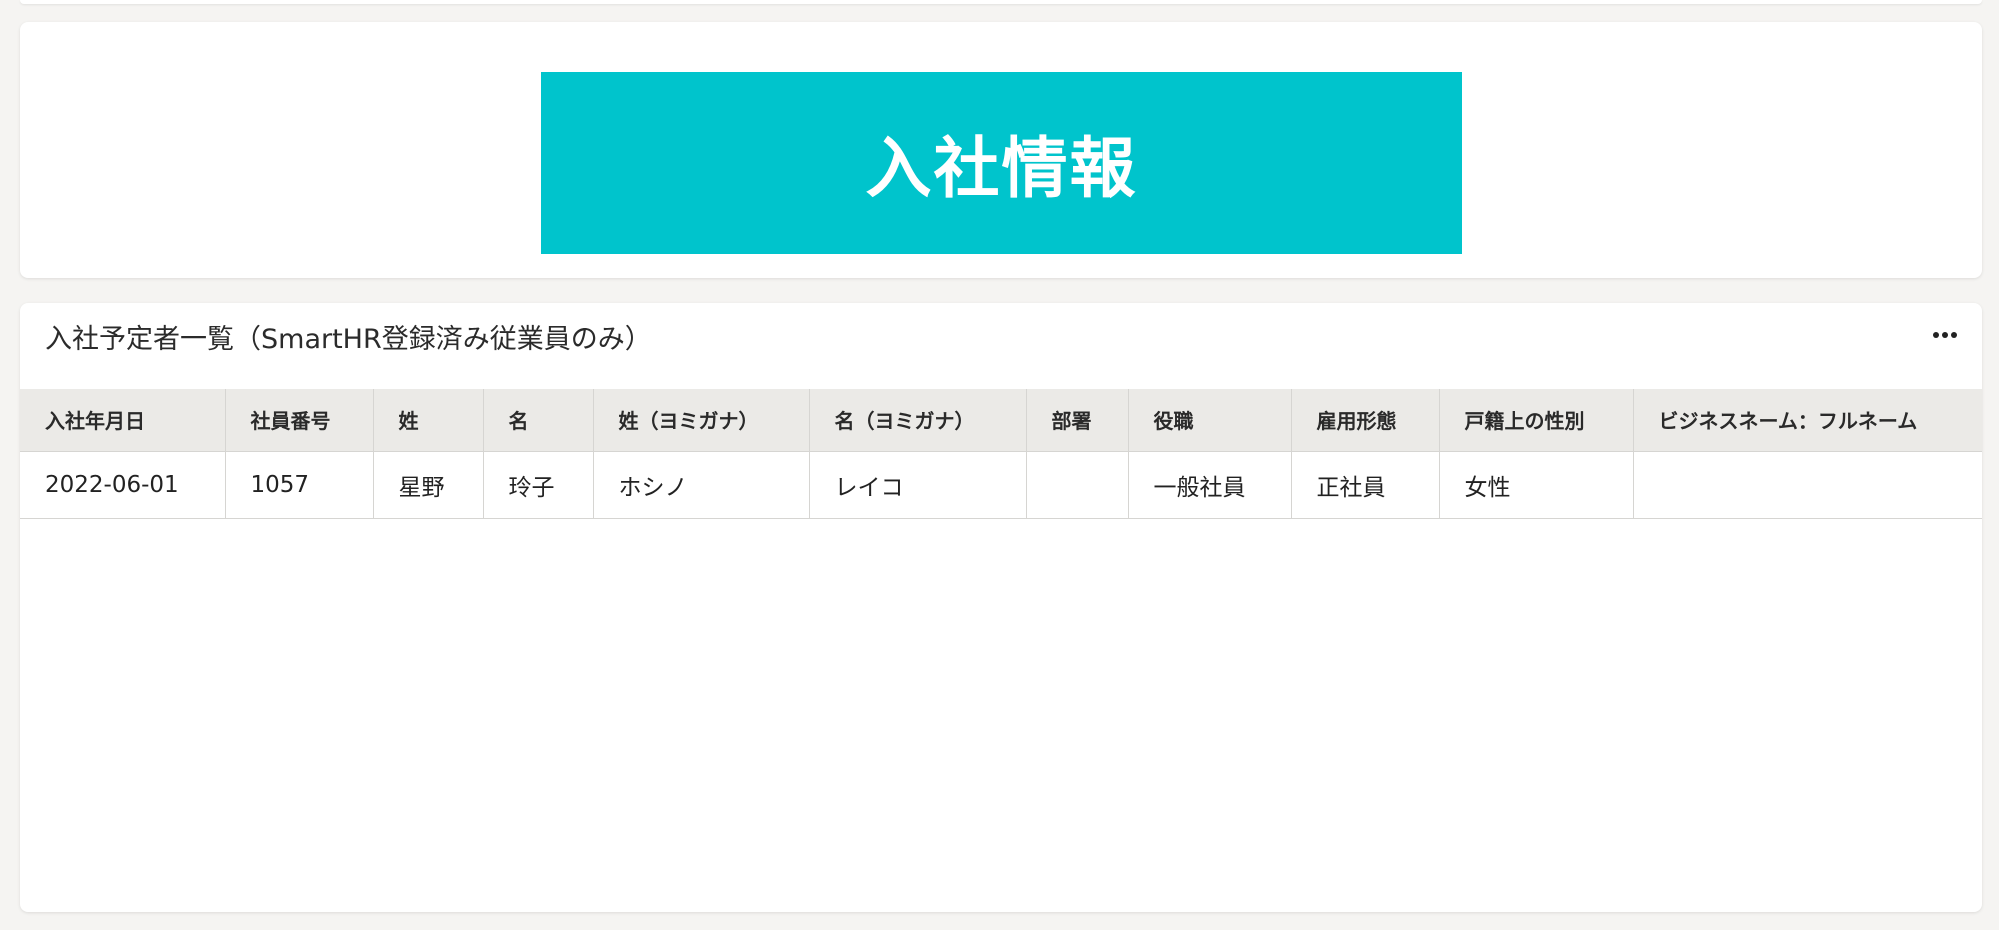  I want to click on table-title: 入社予定者一覧（SmartHR登録済み従業員のみ）, so click(348, 339).